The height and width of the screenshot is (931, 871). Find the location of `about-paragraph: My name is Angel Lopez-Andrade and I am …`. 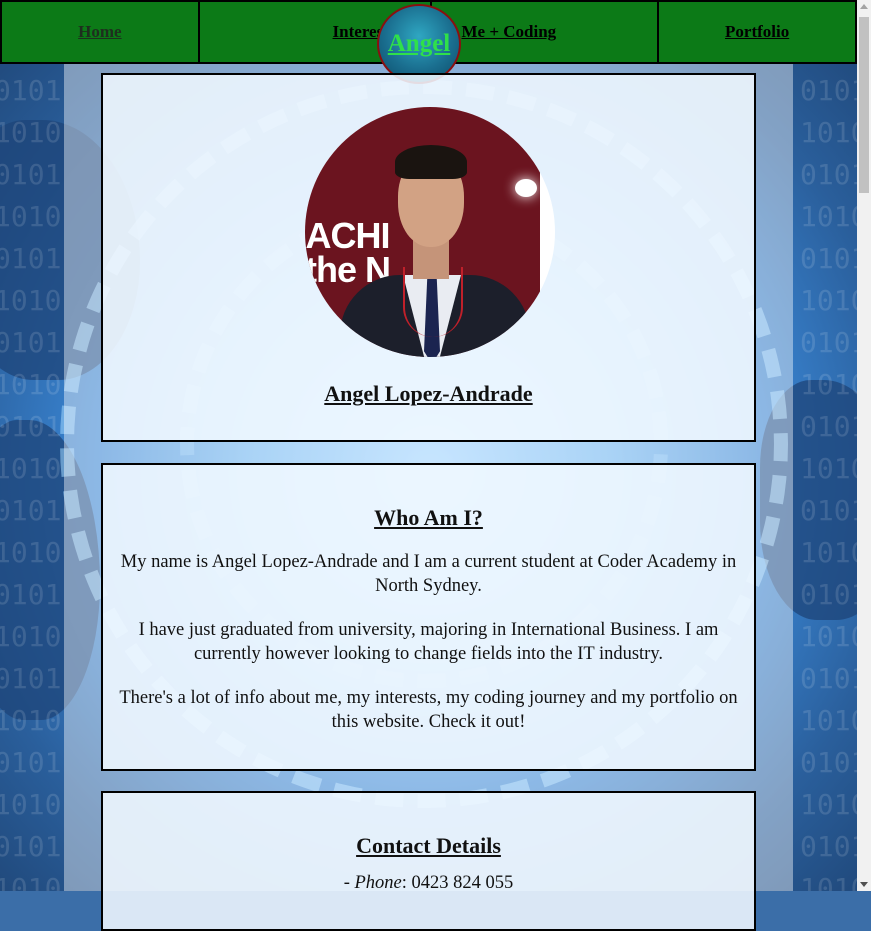

about-paragraph: My name is Angel Lopez-Andrade and I am … is located at coordinates (428, 574).